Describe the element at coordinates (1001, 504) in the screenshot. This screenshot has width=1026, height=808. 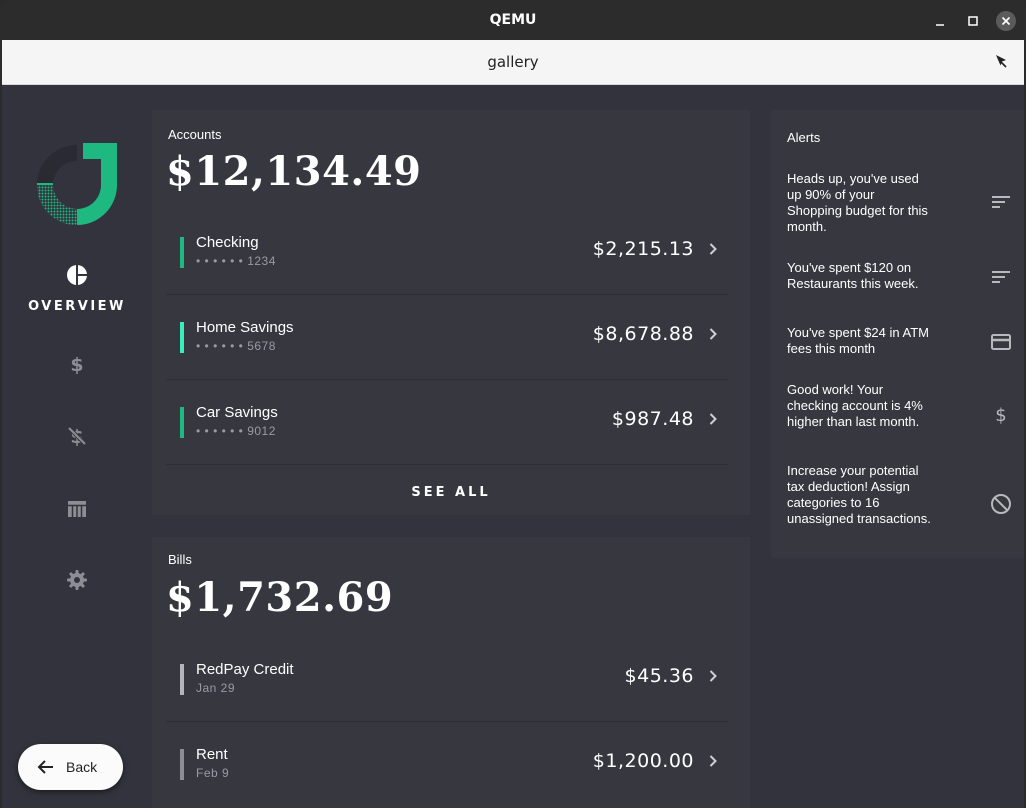
I see `not-interested-icon` at that location.